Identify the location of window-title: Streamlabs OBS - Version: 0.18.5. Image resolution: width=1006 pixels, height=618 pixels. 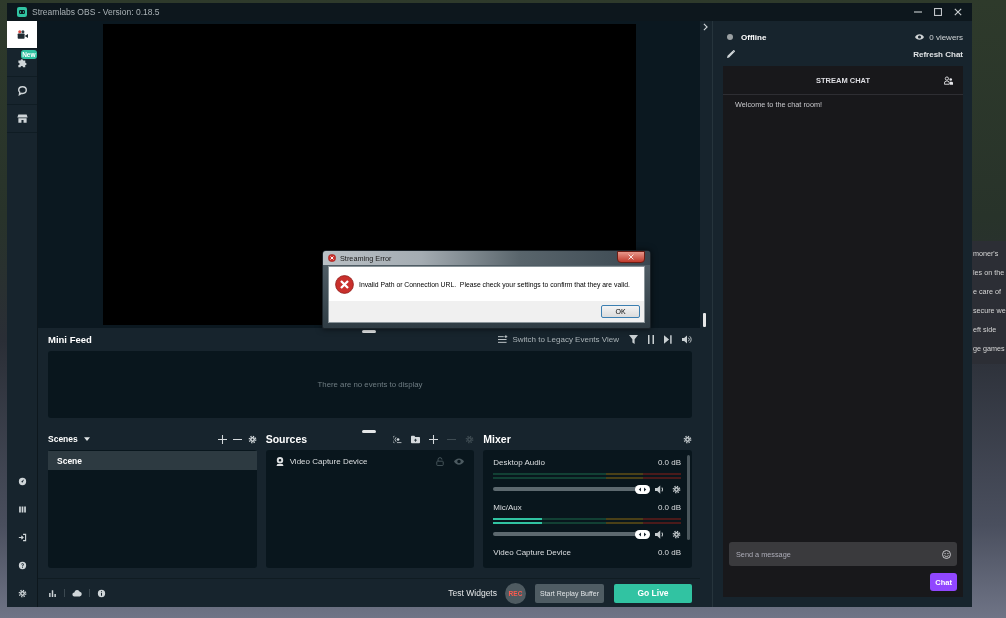
(96, 12).